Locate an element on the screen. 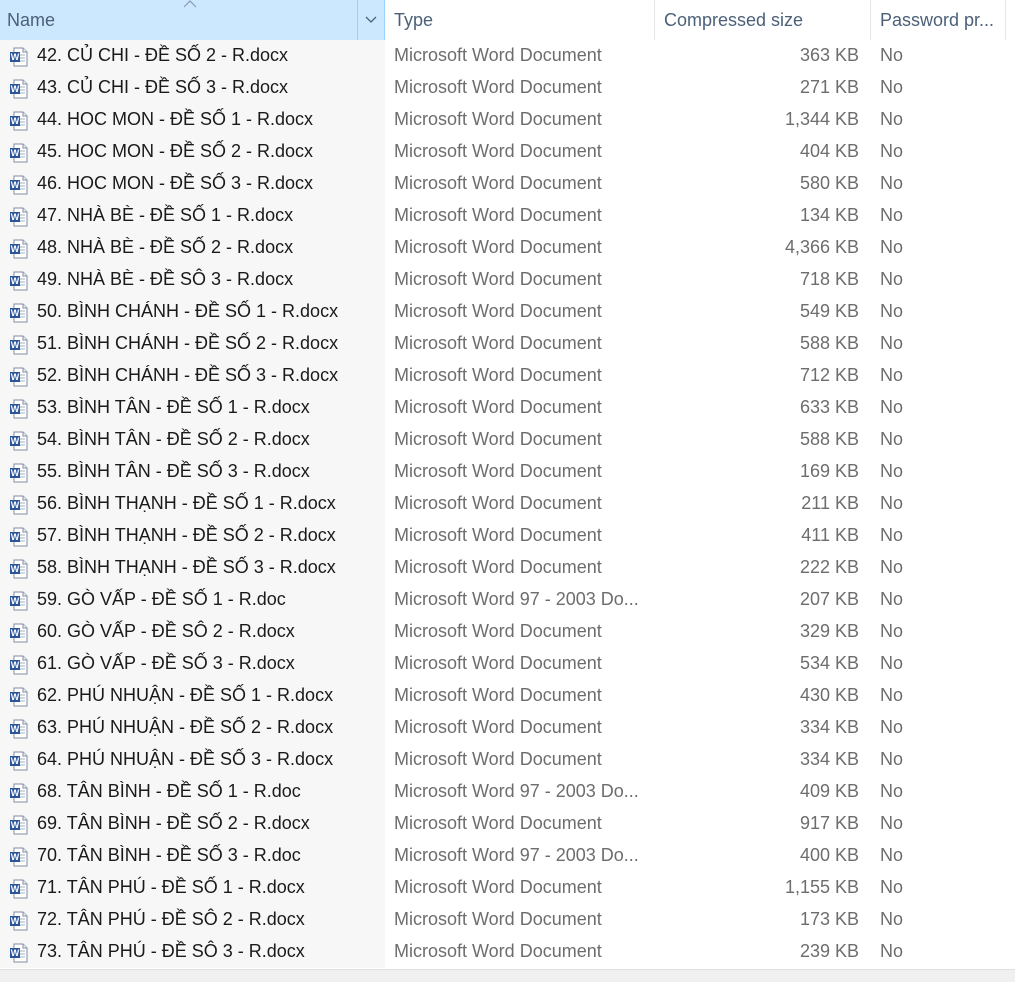 The height and width of the screenshot is (982, 1015). file-compressed-size: 917 KB is located at coordinates (829, 823).